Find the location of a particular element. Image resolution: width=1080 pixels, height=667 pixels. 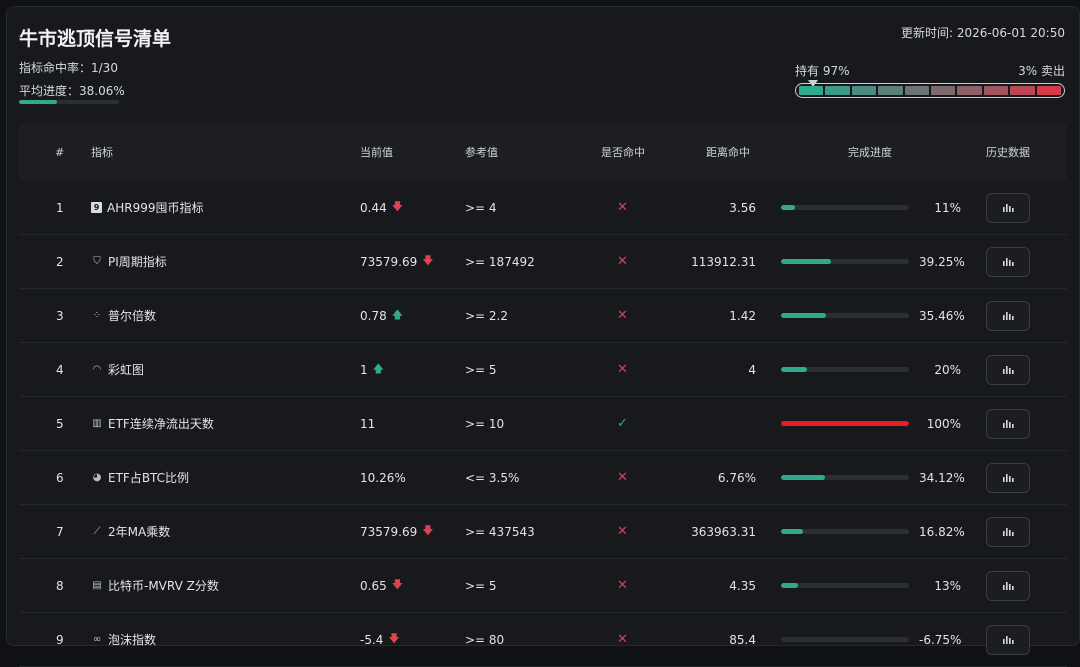

indicator-name: 2年MA乘数 is located at coordinates (139, 532).